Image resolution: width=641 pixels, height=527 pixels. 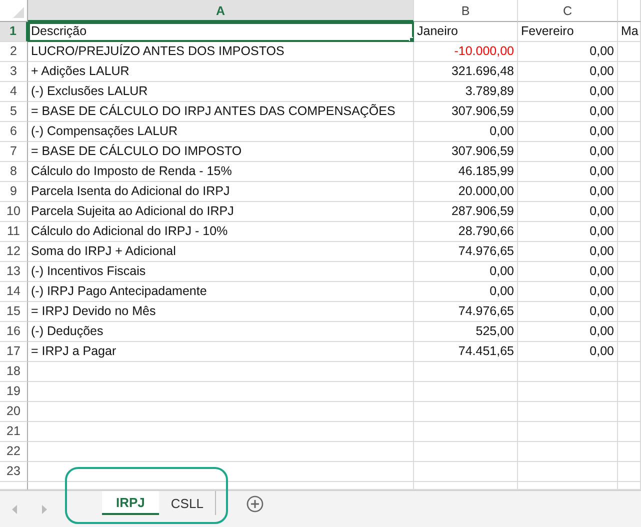 I want to click on table-cell: = IRPJ Devido no Mês, so click(x=221, y=312).